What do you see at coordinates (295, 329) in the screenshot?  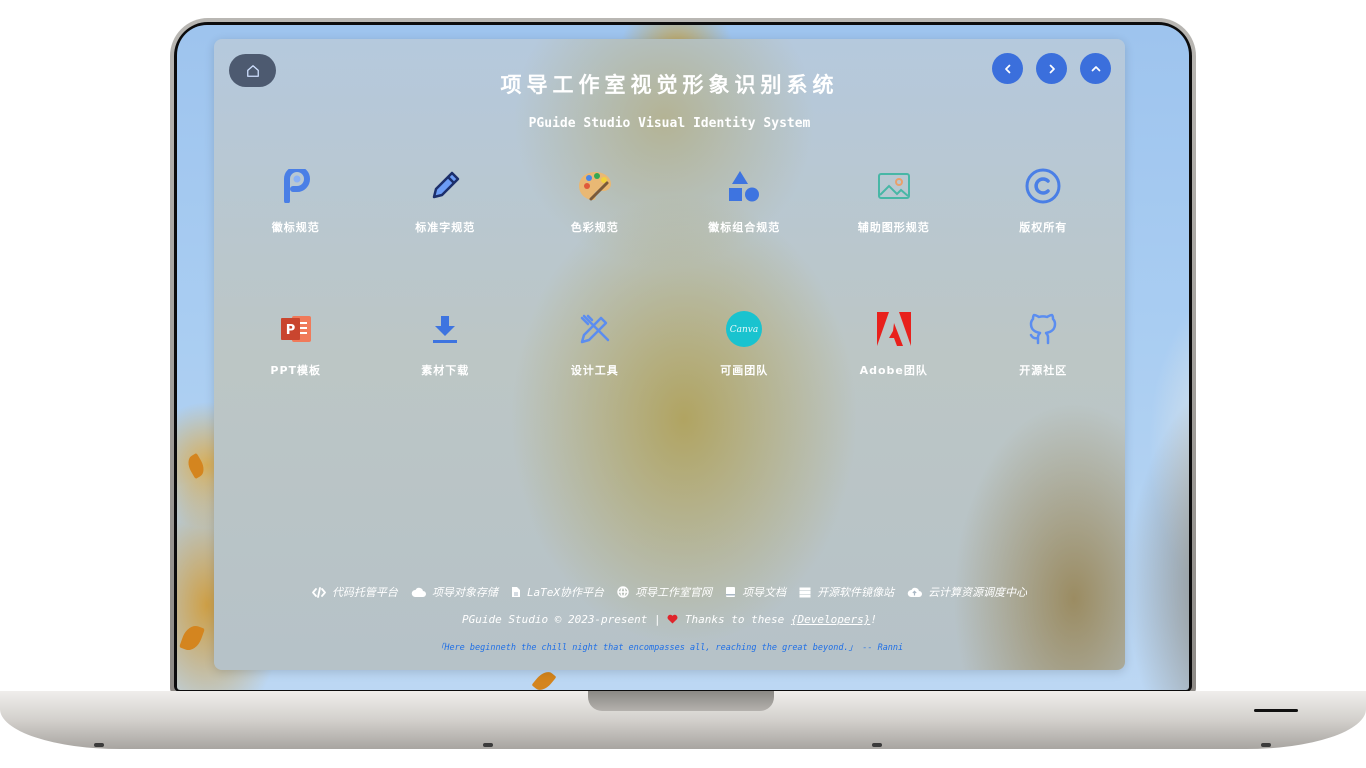 I see `powerpoint-icon: P` at bounding box center [295, 329].